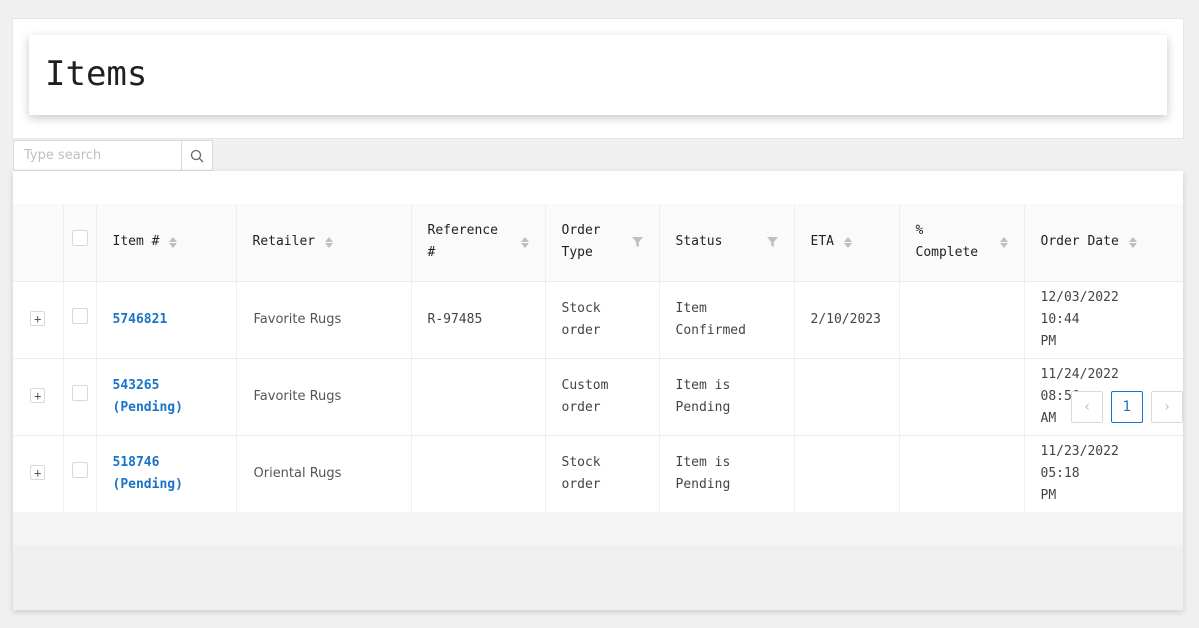 The height and width of the screenshot is (628, 1199). I want to click on column-label-item: Item #, so click(136, 242).